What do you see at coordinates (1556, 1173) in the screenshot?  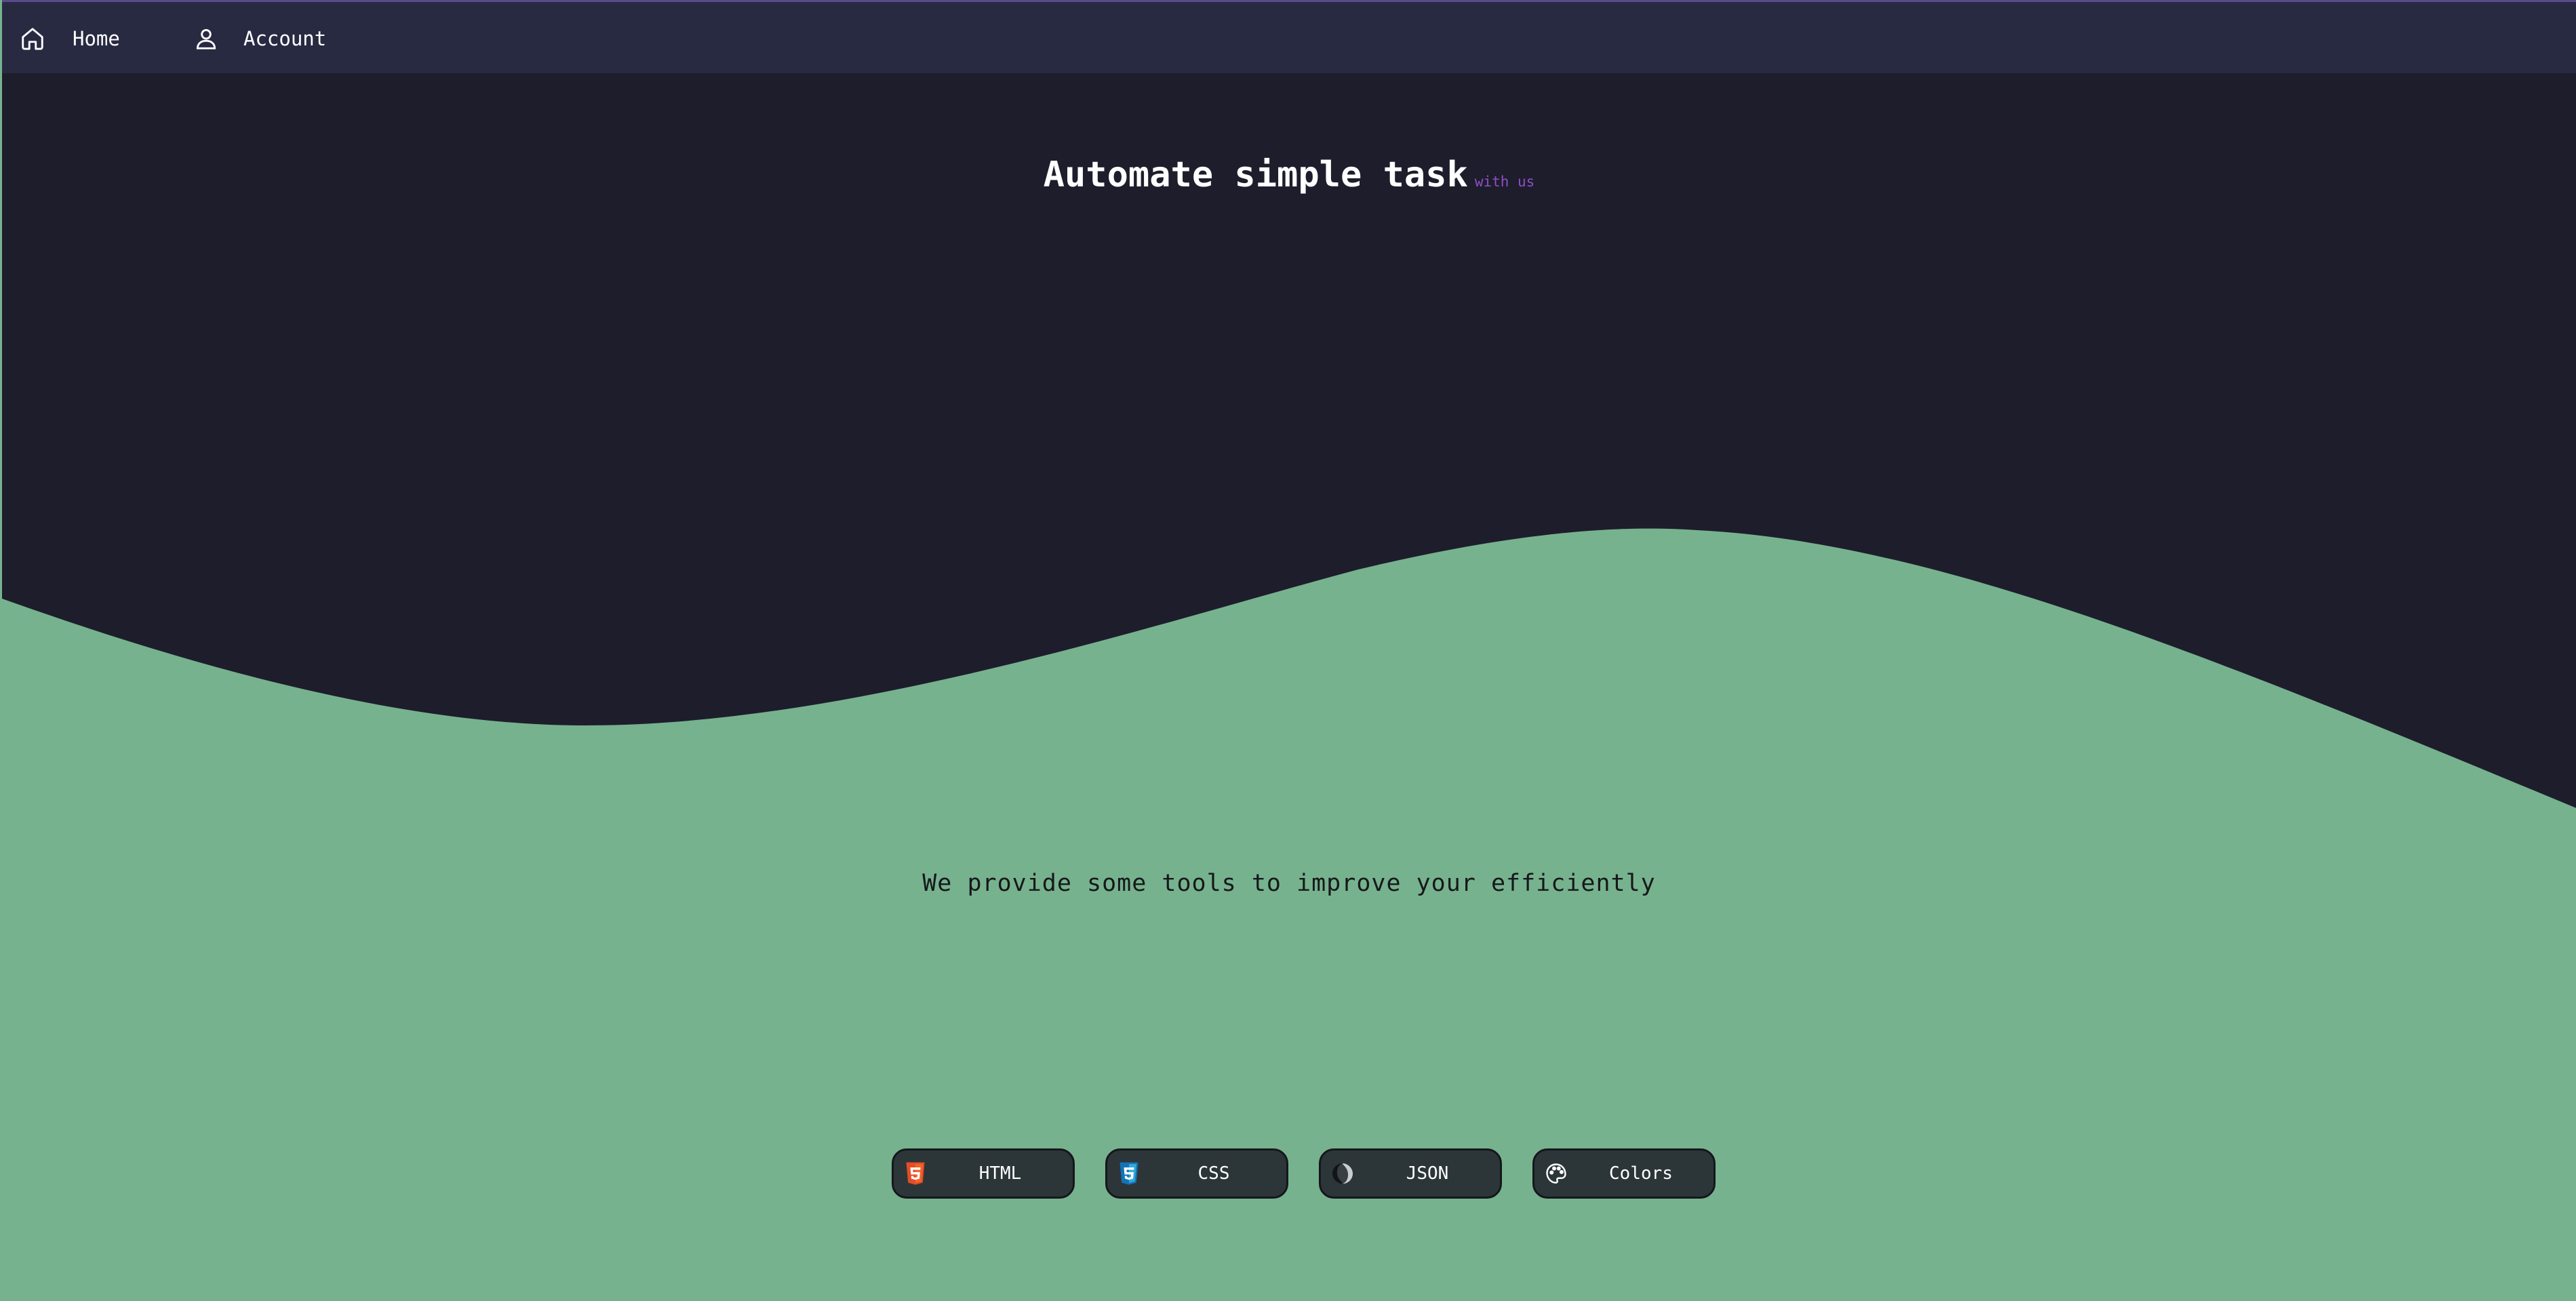 I see `palette-icon` at bounding box center [1556, 1173].